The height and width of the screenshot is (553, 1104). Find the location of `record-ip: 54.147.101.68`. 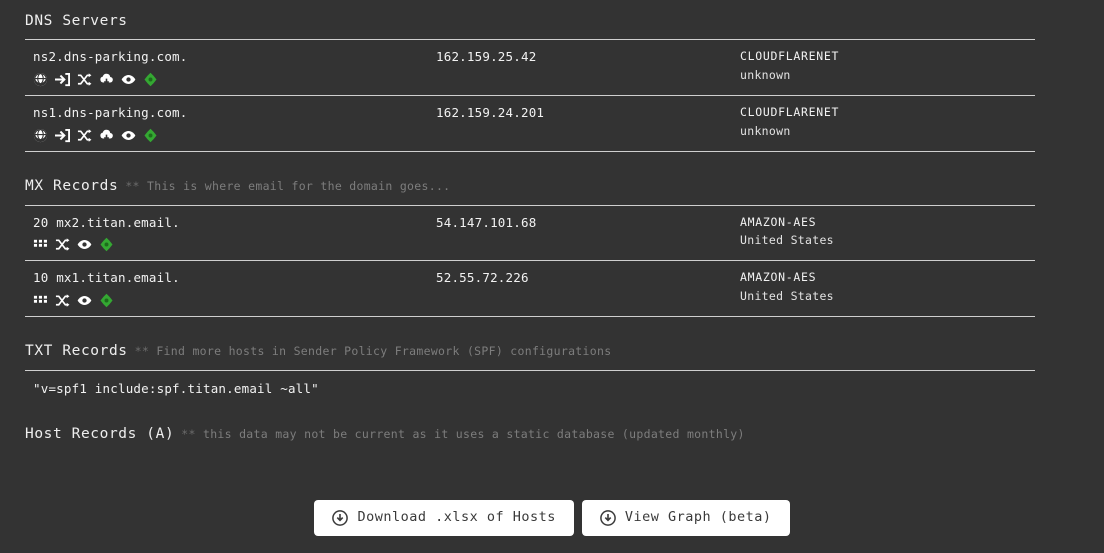

record-ip: 54.147.101.68 is located at coordinates (486, 222).